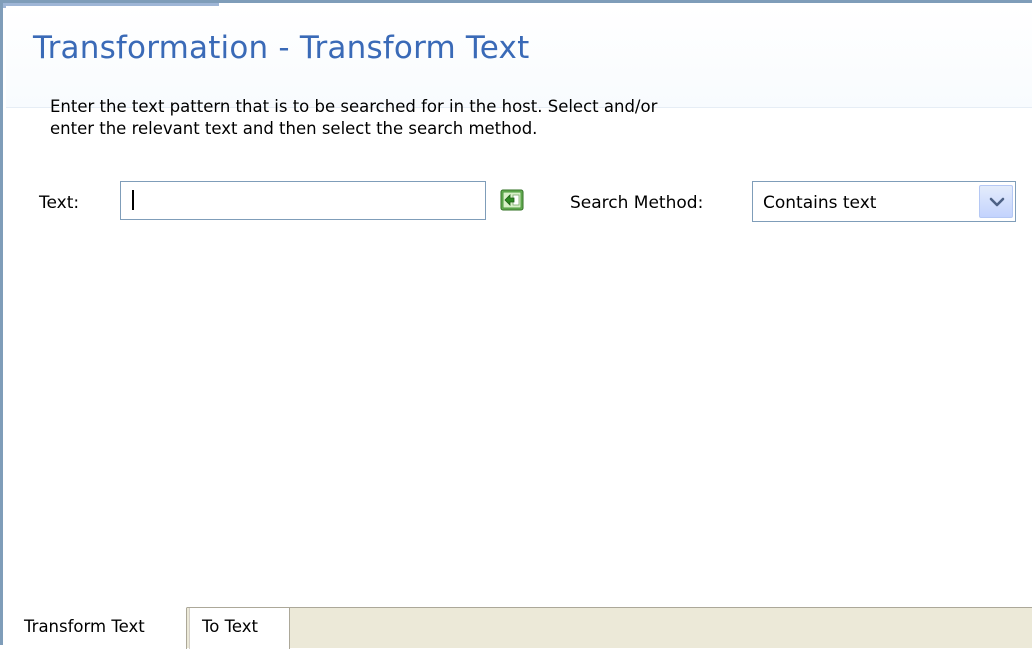 The width and height of the screenshot is (1032, 649). I want to click on dropdown-button, so click(996, 201).